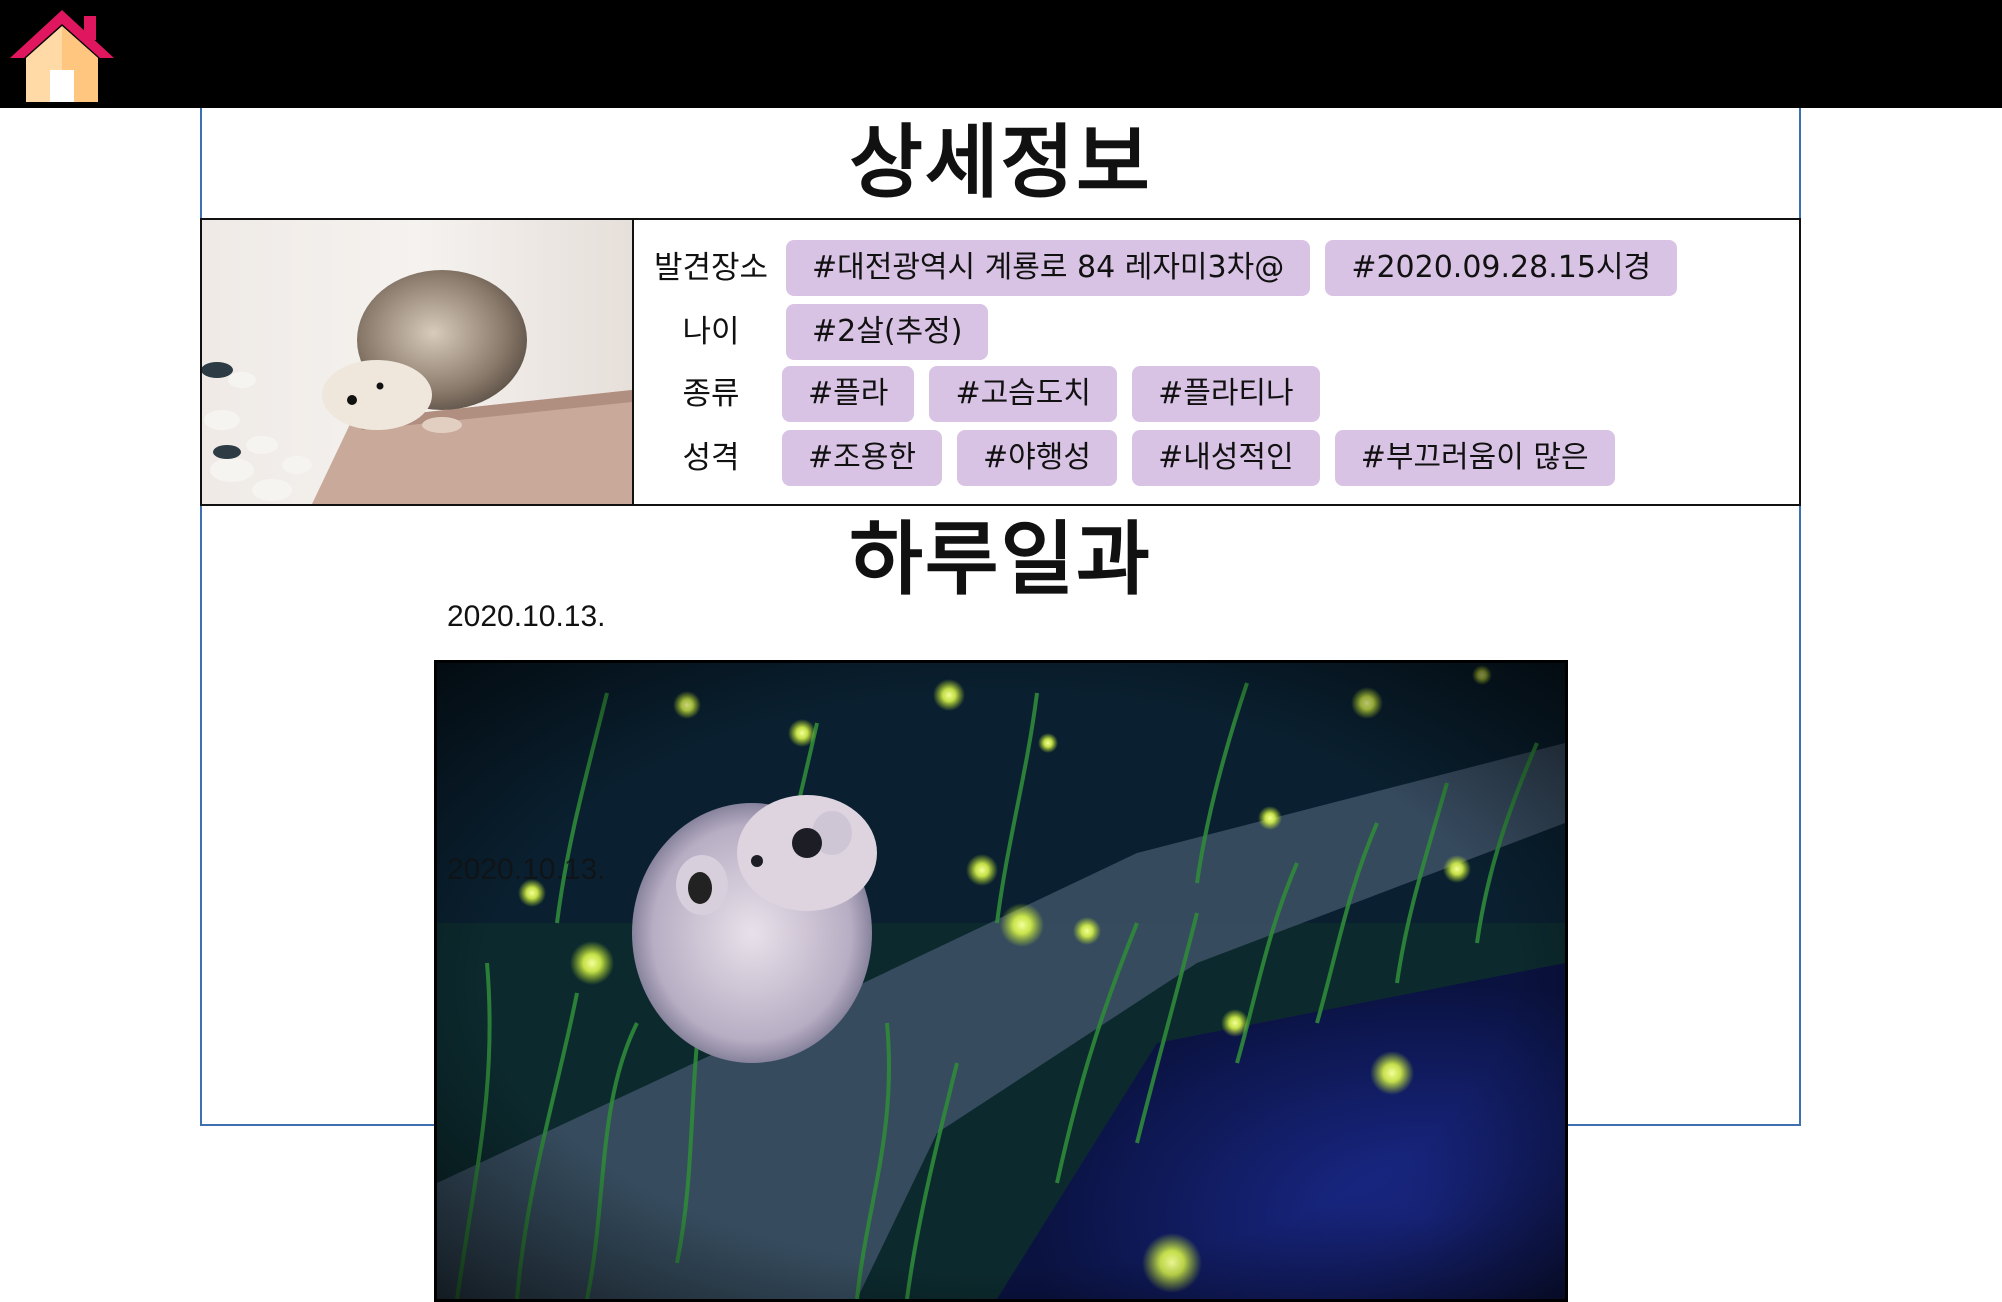  What do you see at coordinates (526, 616) in the screenshot?
I see `daily-date: 2020.10.13.` at bounding box center [526, 616].